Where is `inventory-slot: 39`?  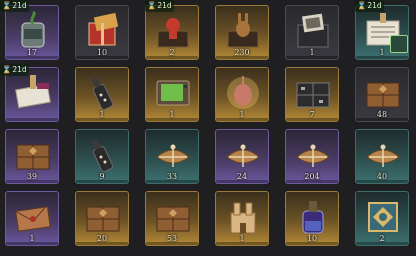
inventory-slot: 39 is located at coordinates (32, 156).